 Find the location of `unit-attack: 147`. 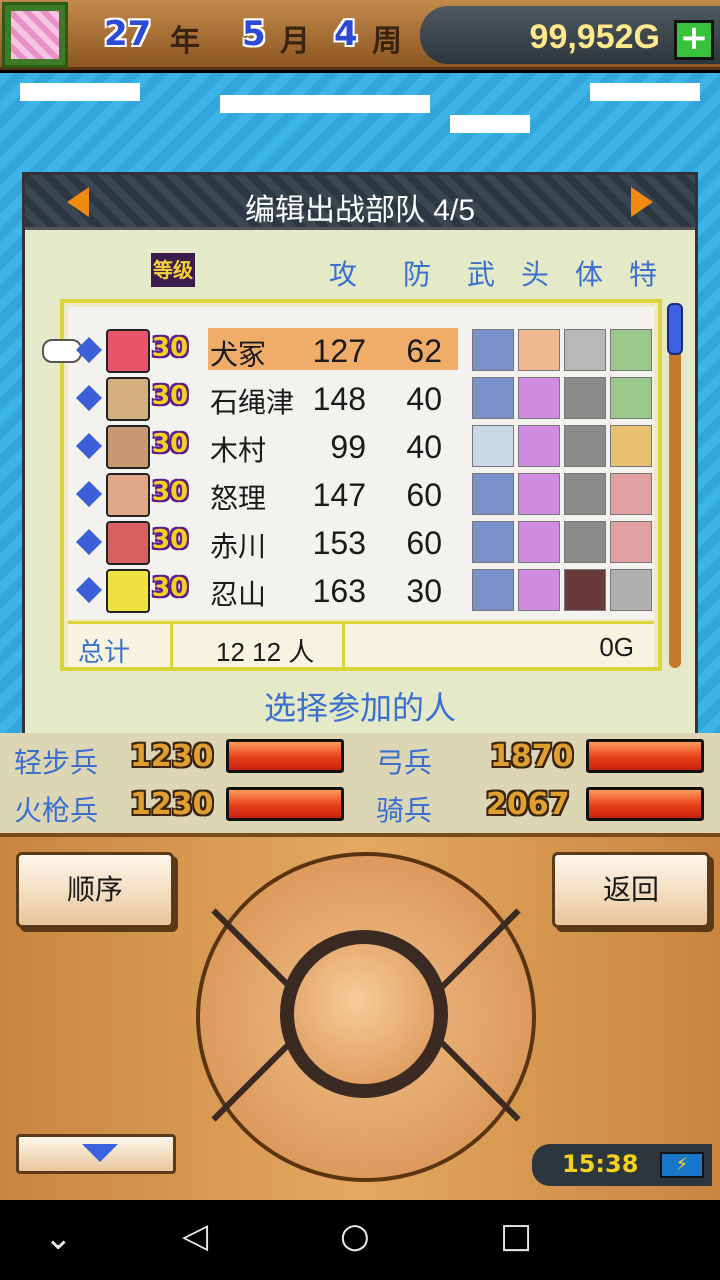

unit-attack: 147 is located at coordinates (339, 495).